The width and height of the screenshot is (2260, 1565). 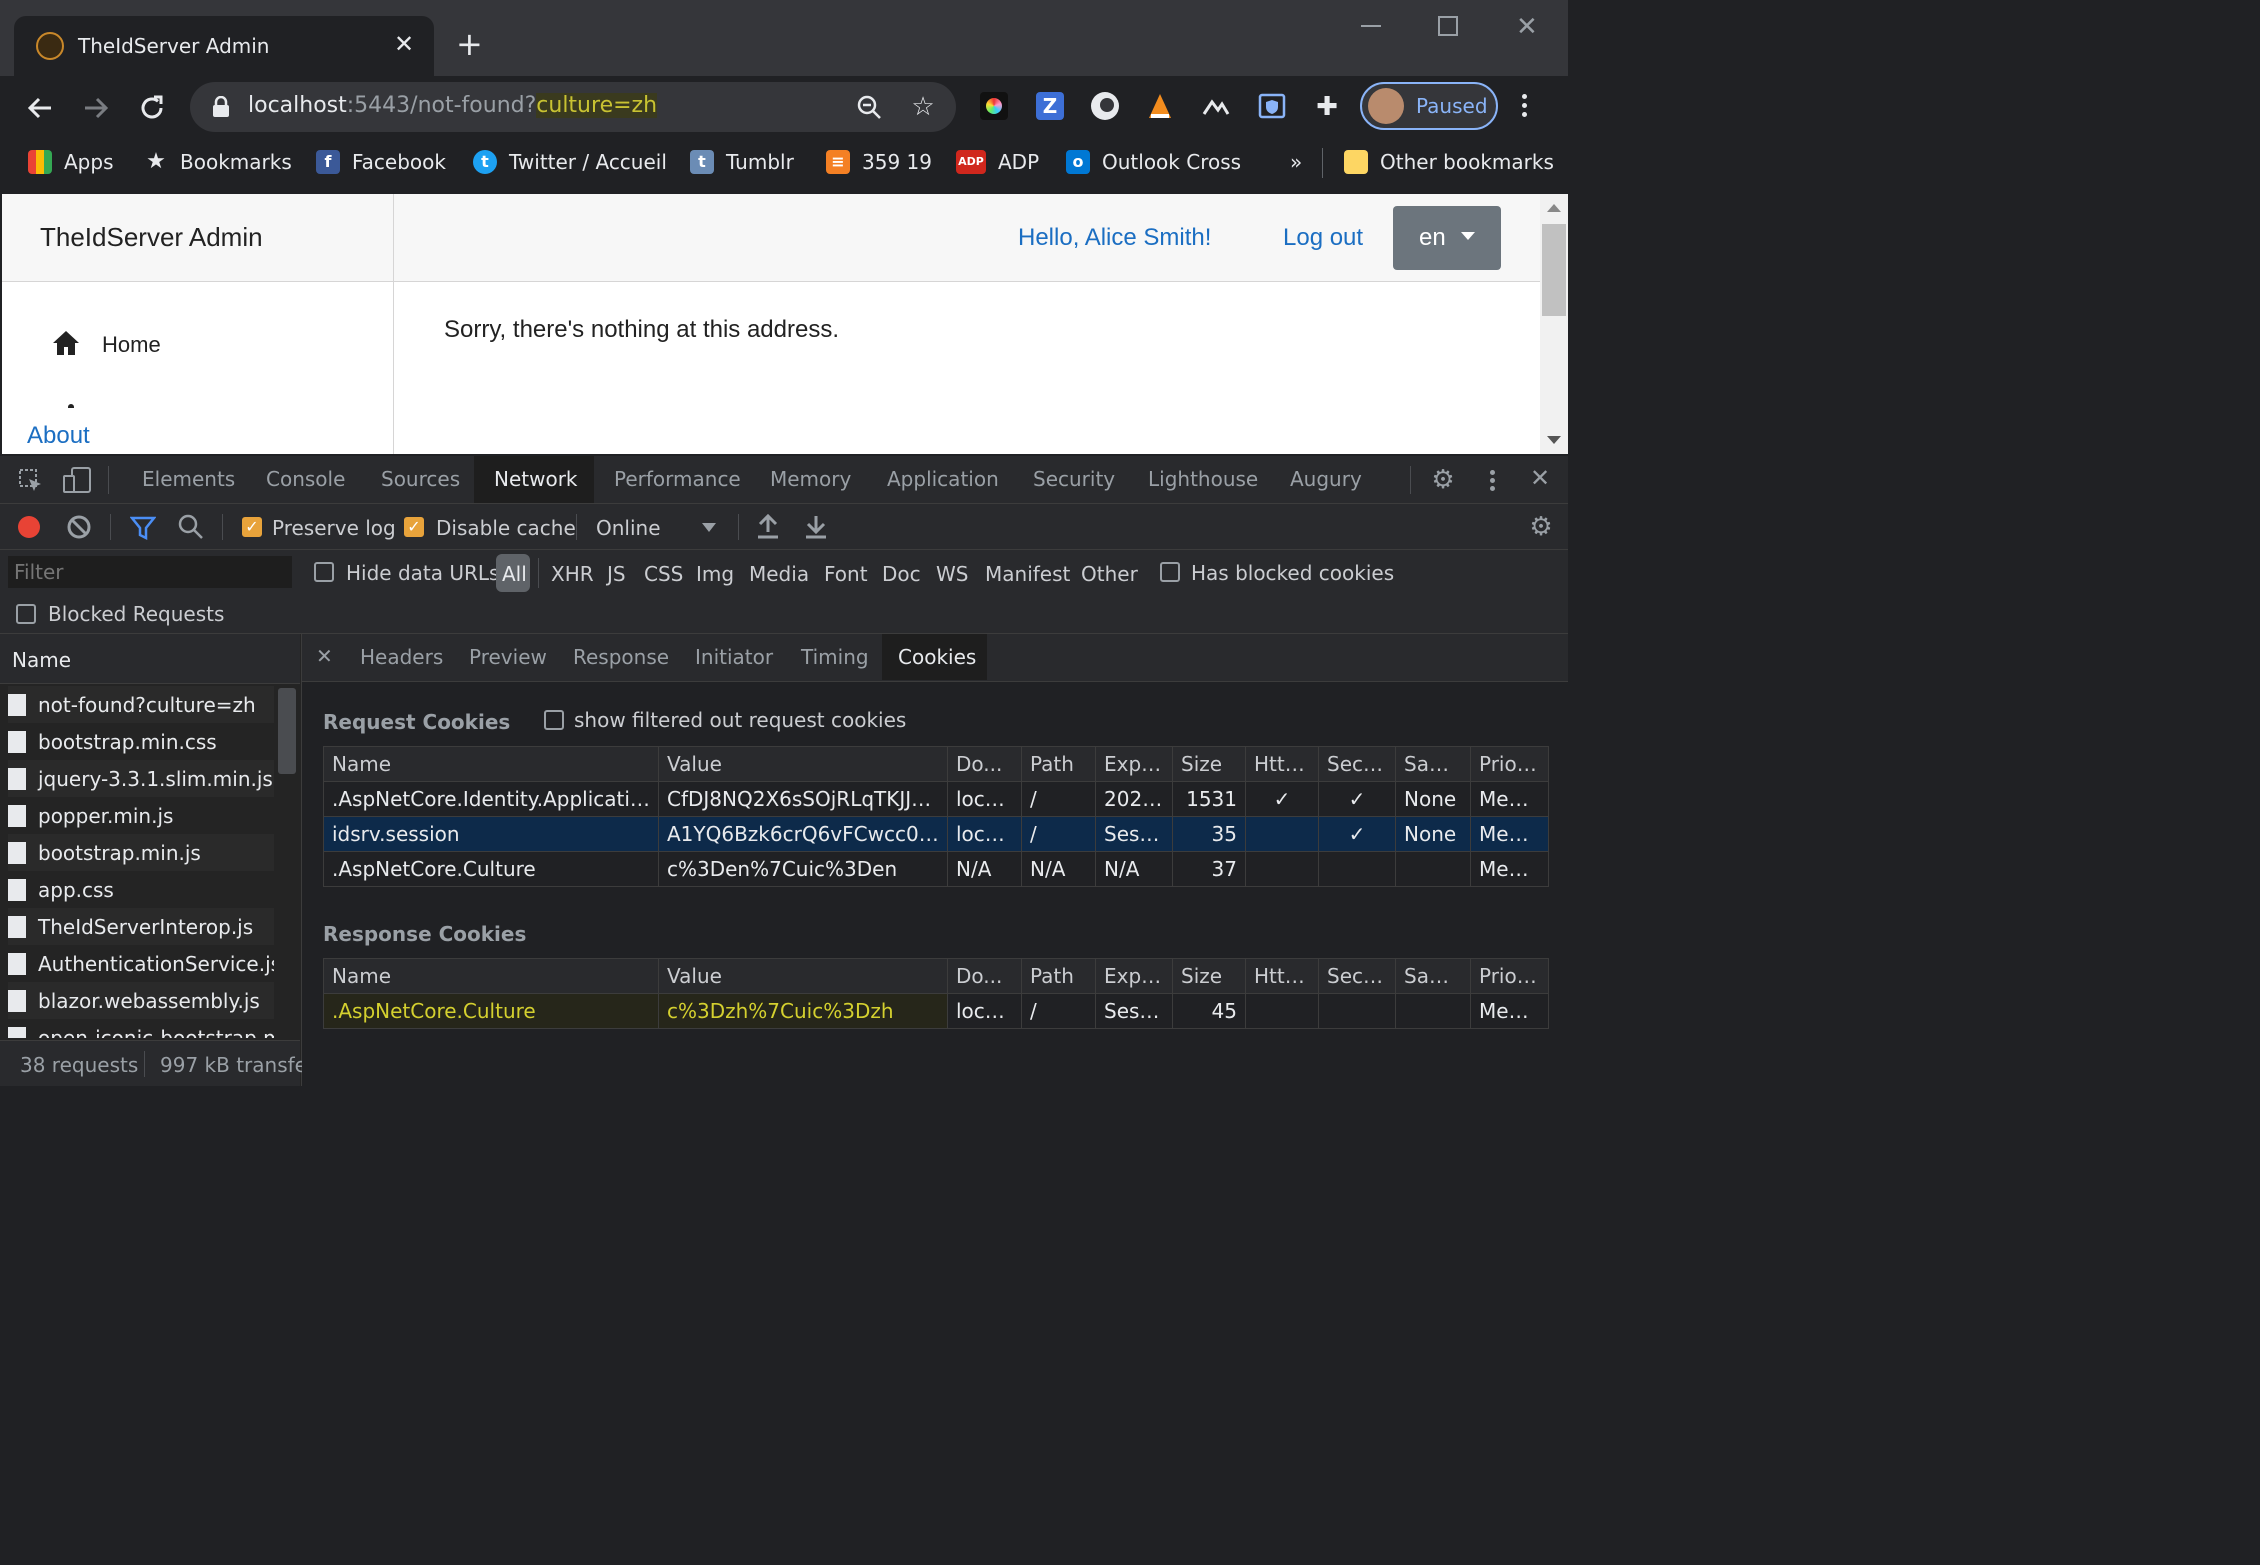 What do you see at coordinates (934, 657) in the screenshot?
I see `tab-cookies: Cookies` at bounding box center [934, 657].